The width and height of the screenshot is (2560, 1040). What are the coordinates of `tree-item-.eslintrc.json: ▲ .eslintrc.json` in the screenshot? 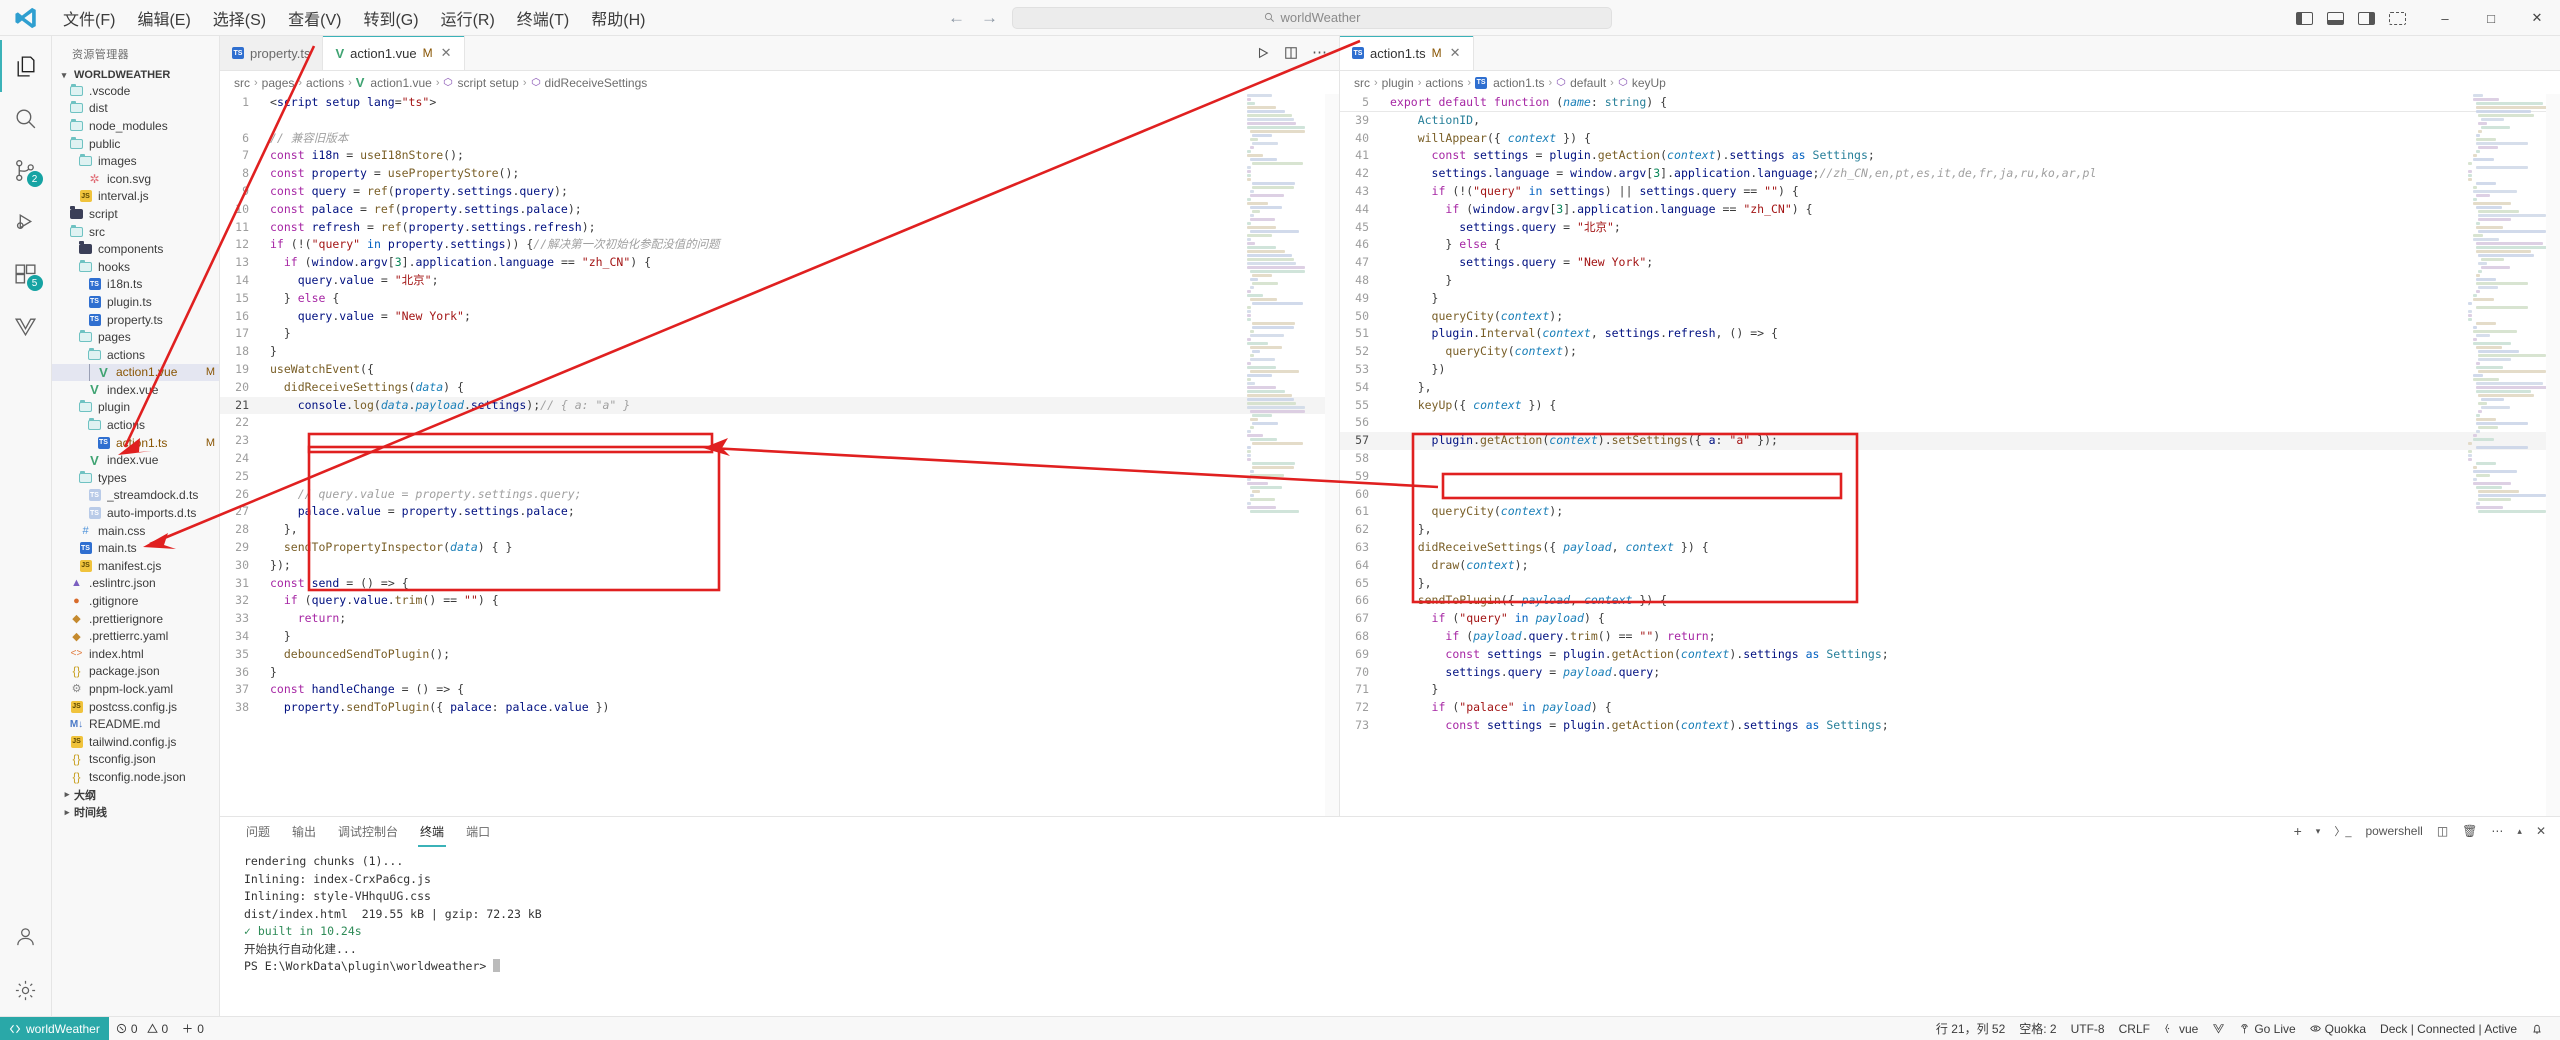 It's located at (135, 584).